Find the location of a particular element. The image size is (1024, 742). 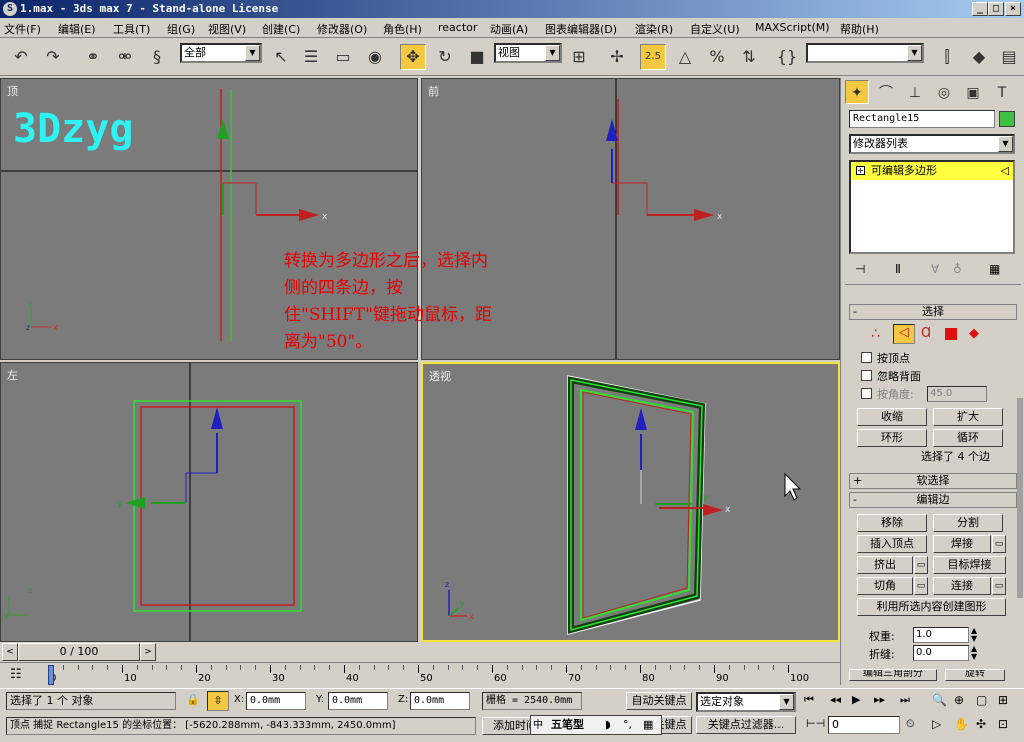

snap-toggle-icon: 2.5 is located at coordinates (653, 57).